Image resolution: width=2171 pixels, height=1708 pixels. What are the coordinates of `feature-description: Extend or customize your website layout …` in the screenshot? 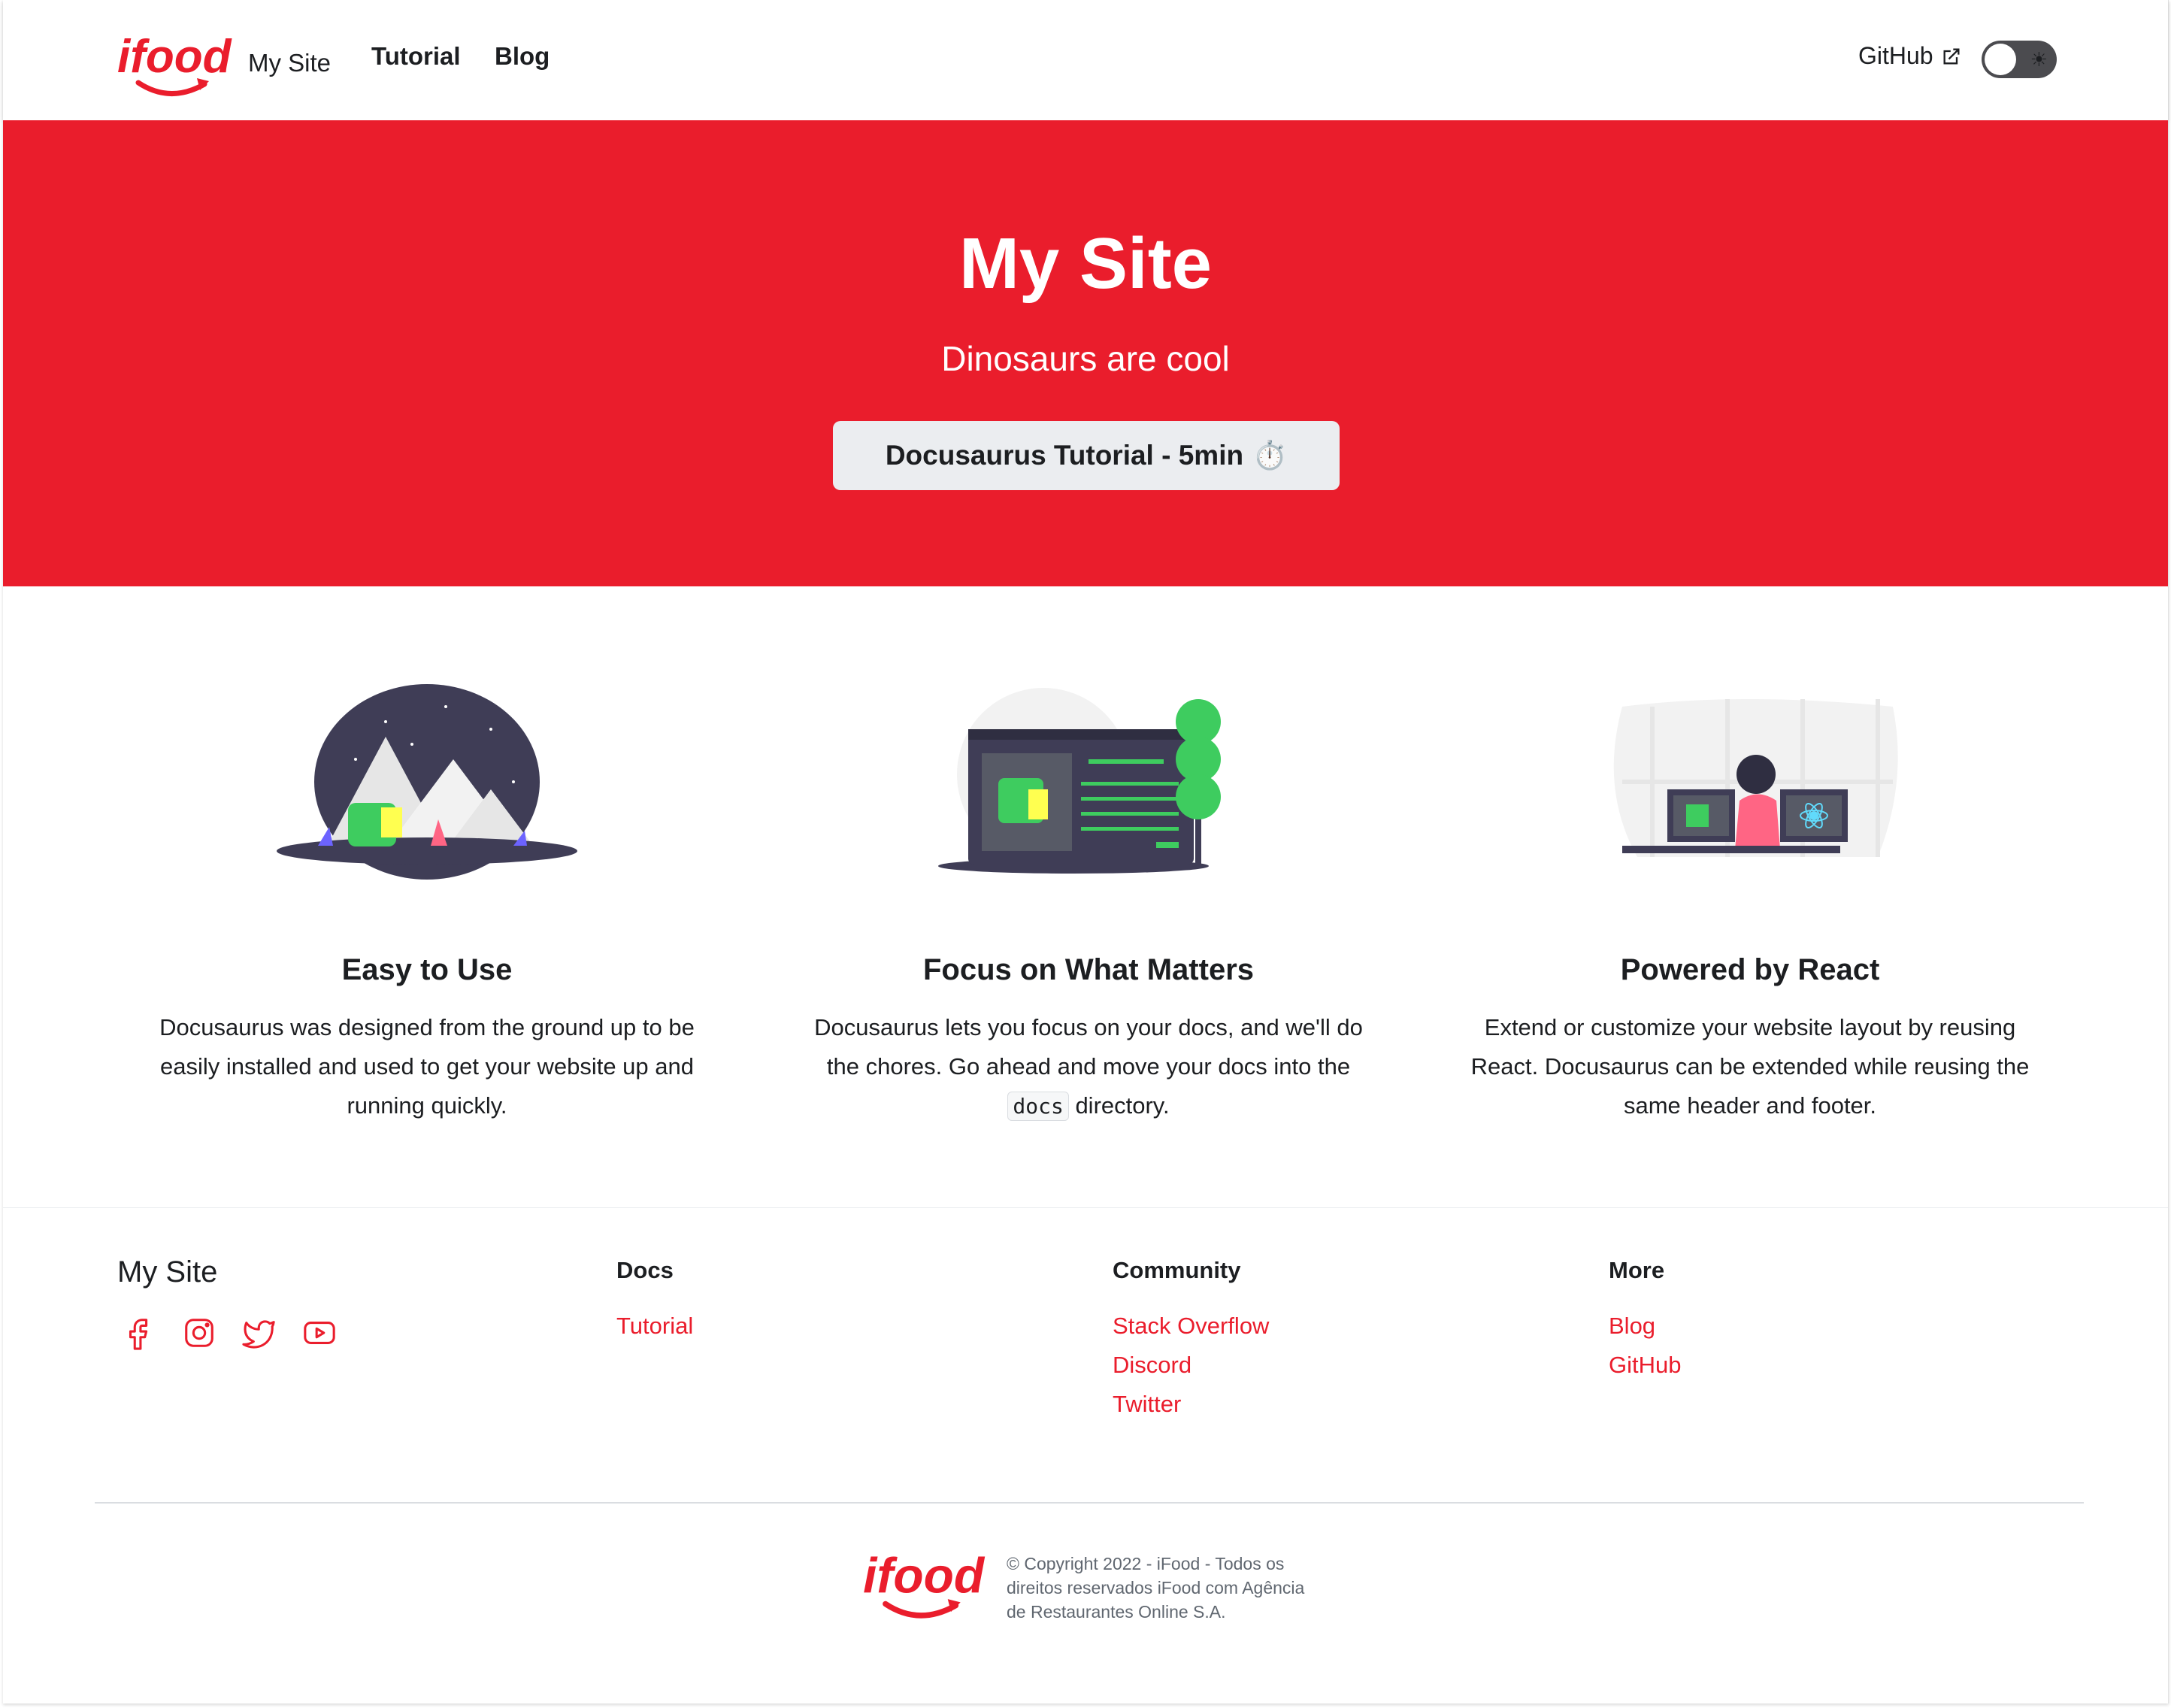 It's located at (1750, 1066).